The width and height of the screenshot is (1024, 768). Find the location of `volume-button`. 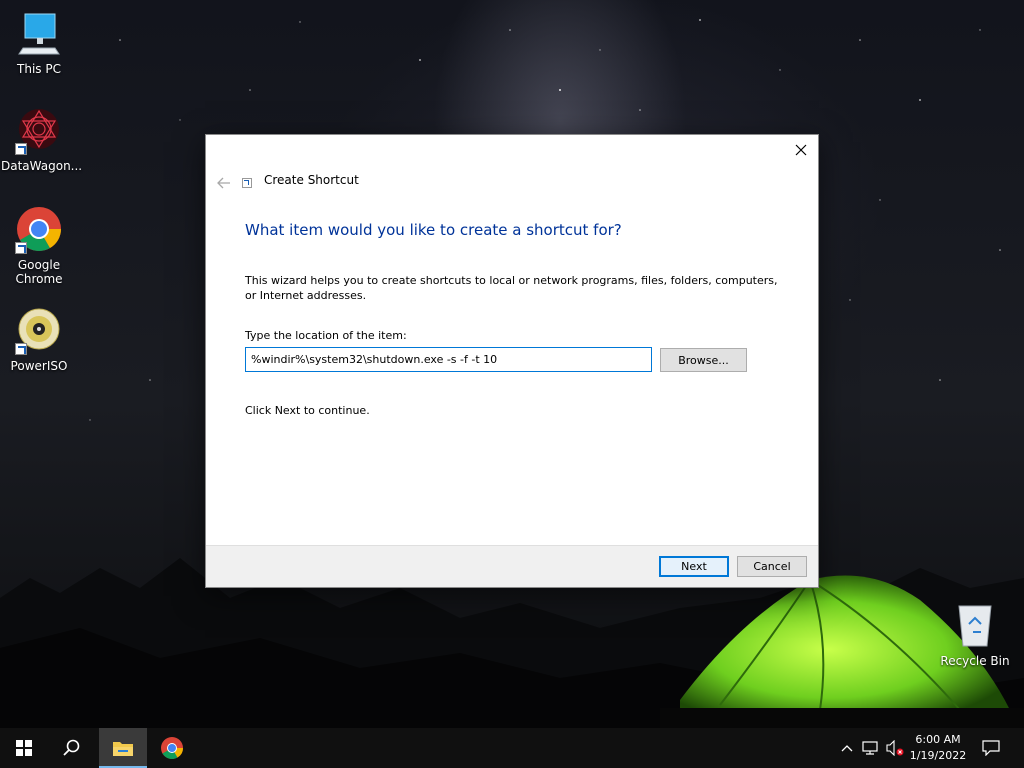

volume-button is located at coordinates (895, 748).